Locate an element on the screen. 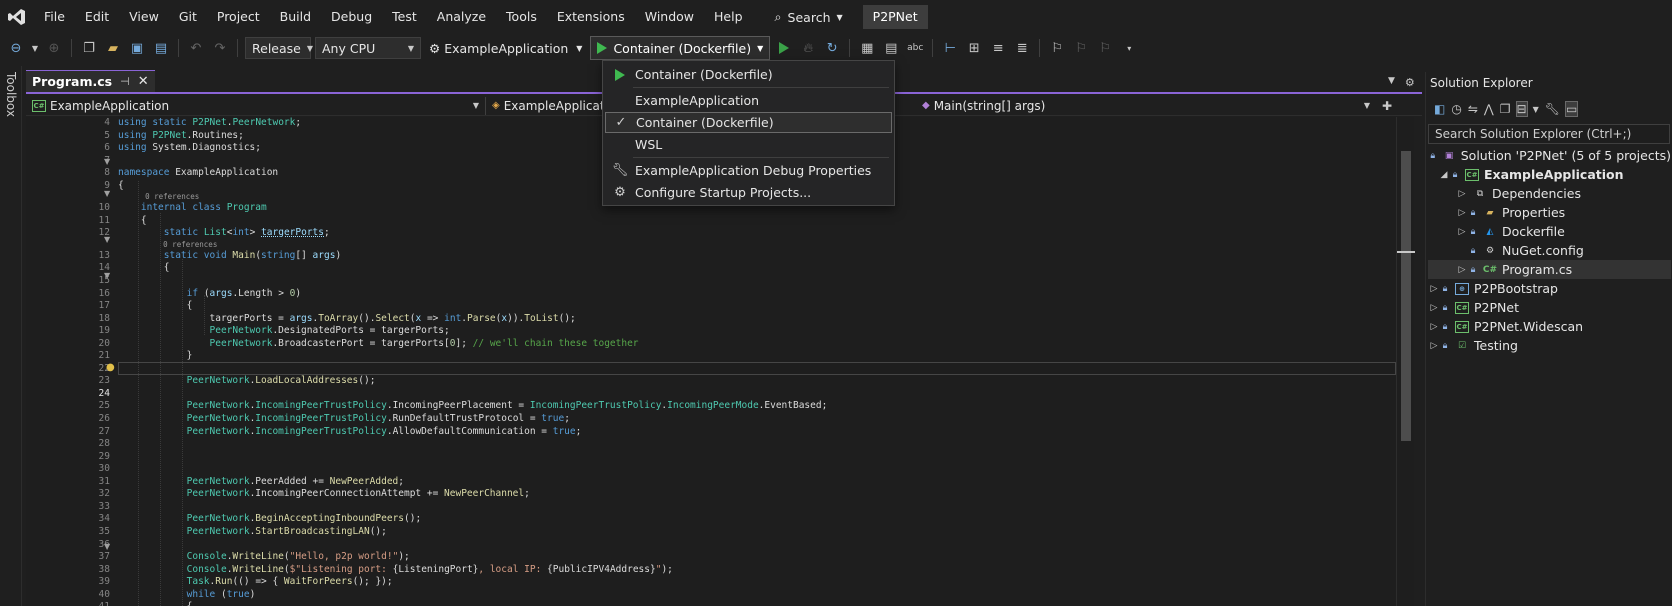  menu-item-window: Window is located at coordinates (669, 17).